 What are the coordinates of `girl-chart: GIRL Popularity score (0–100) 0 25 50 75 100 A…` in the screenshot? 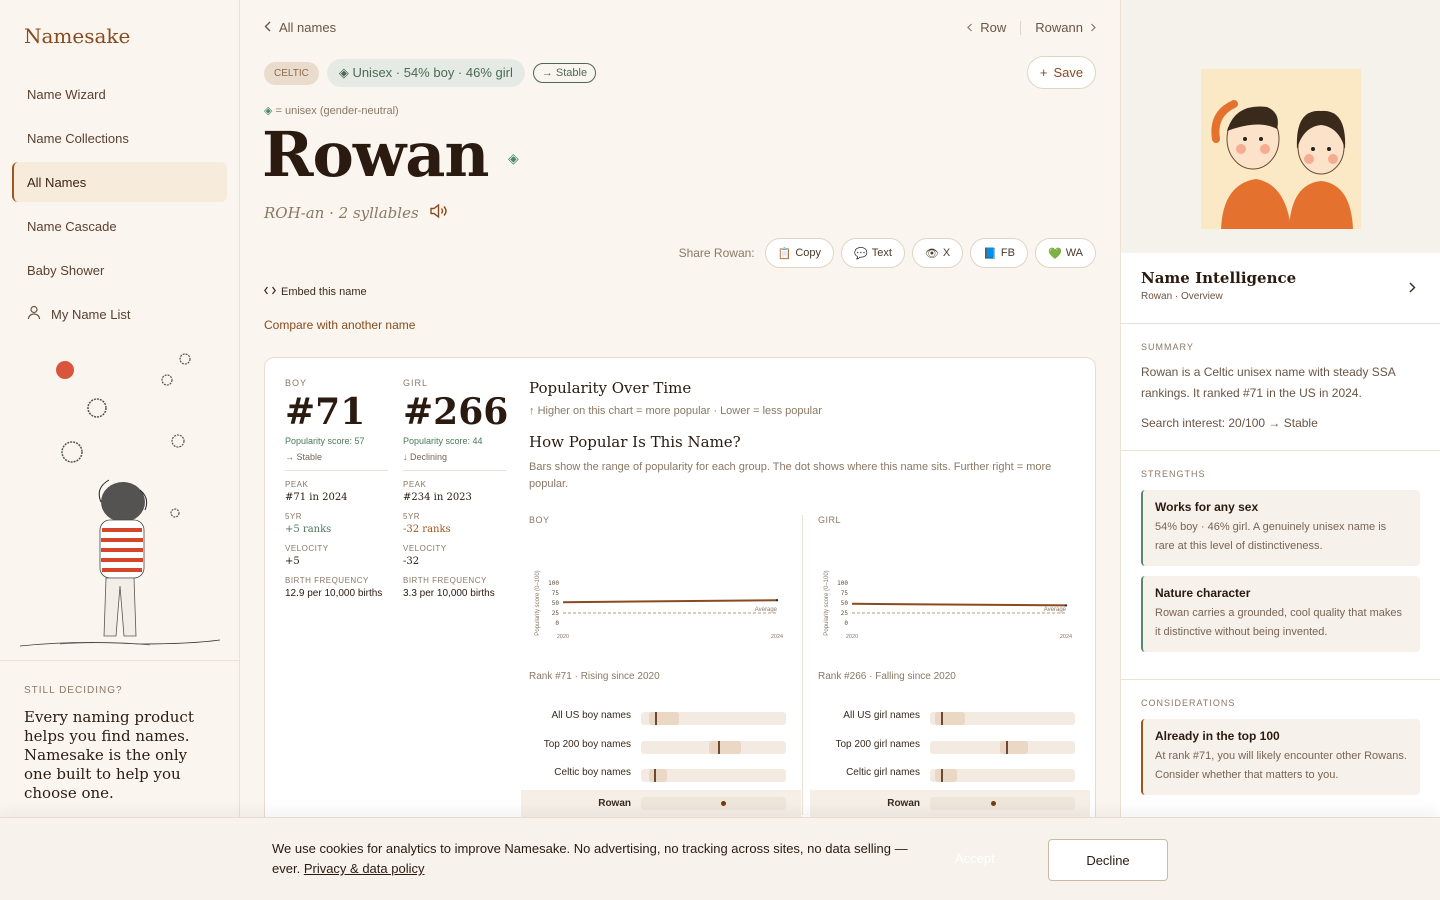 It's located at (948, 577).